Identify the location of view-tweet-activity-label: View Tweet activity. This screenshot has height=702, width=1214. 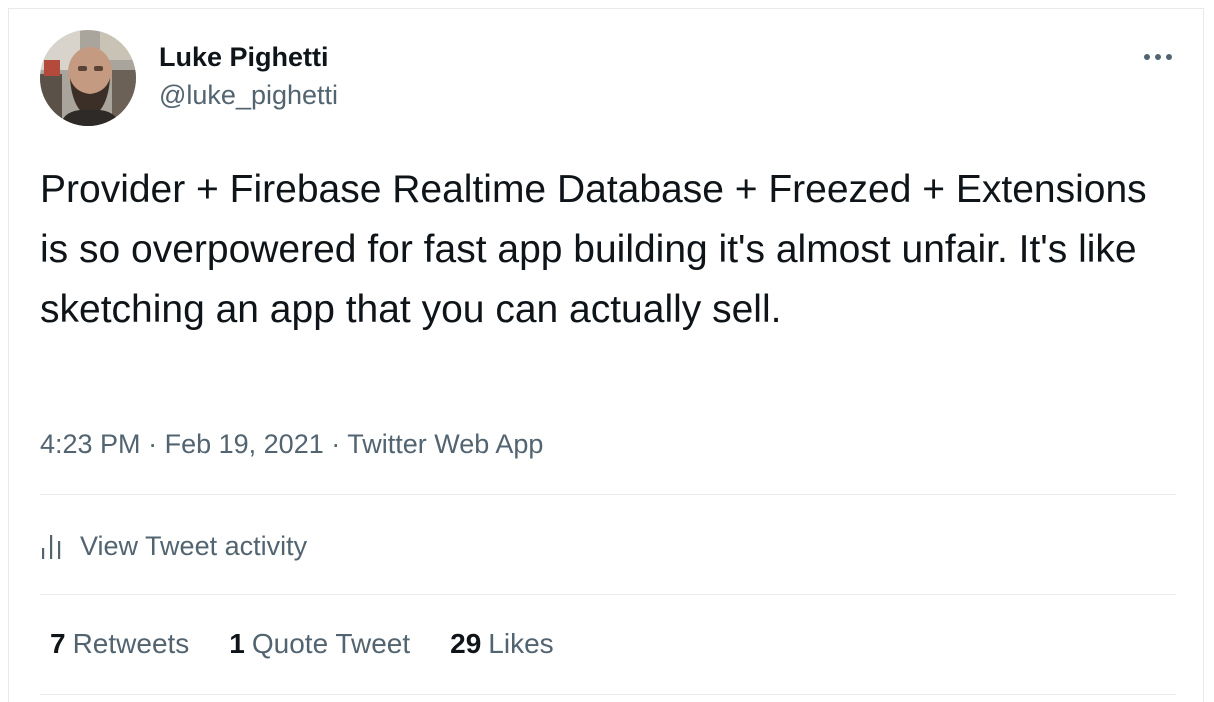
(194, 545).